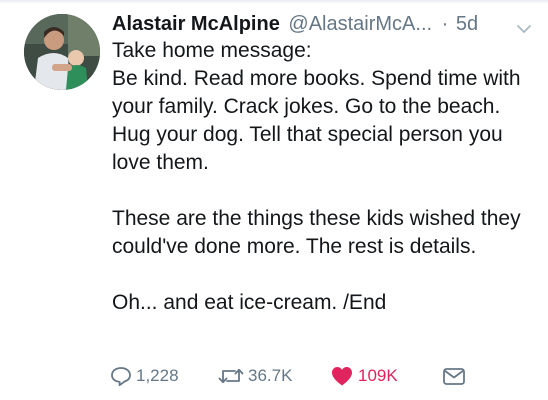 This screenshot has height=400, width=548. I want to click on envelope-icon, so click(454, 376).